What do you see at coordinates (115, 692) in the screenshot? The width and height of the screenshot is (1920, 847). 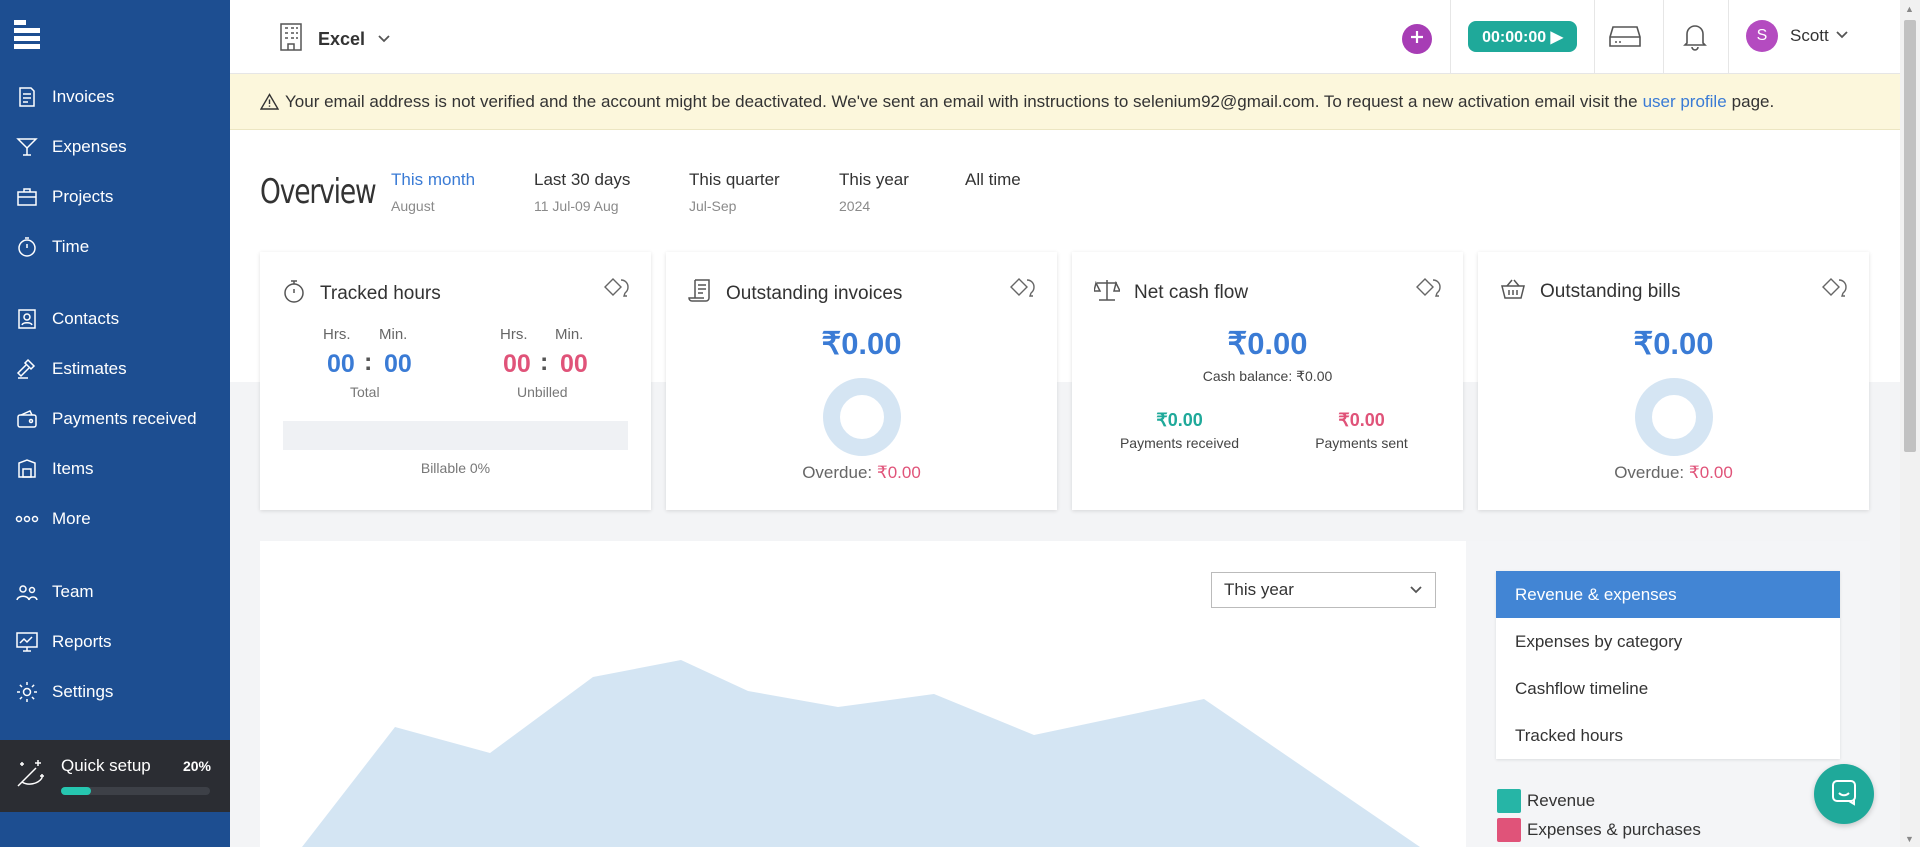 I see `sidebar-item-settings: Settings` at bounding box center [115, 692].